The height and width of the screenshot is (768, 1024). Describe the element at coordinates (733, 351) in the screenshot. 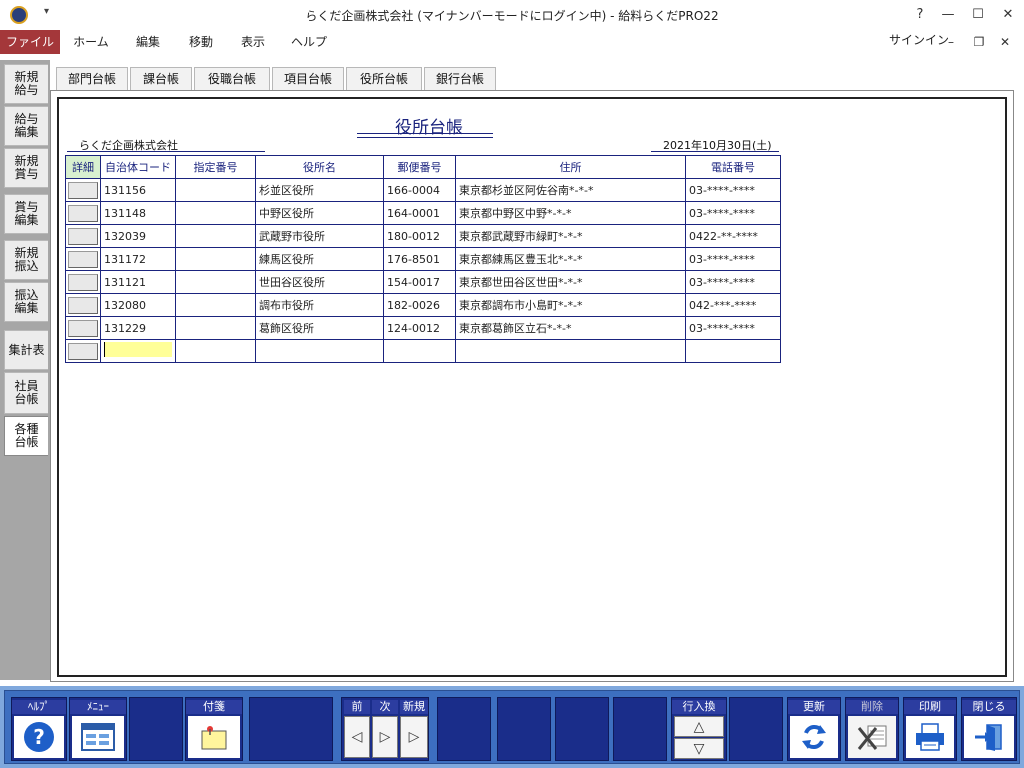

I see `cell-phone` at that location.